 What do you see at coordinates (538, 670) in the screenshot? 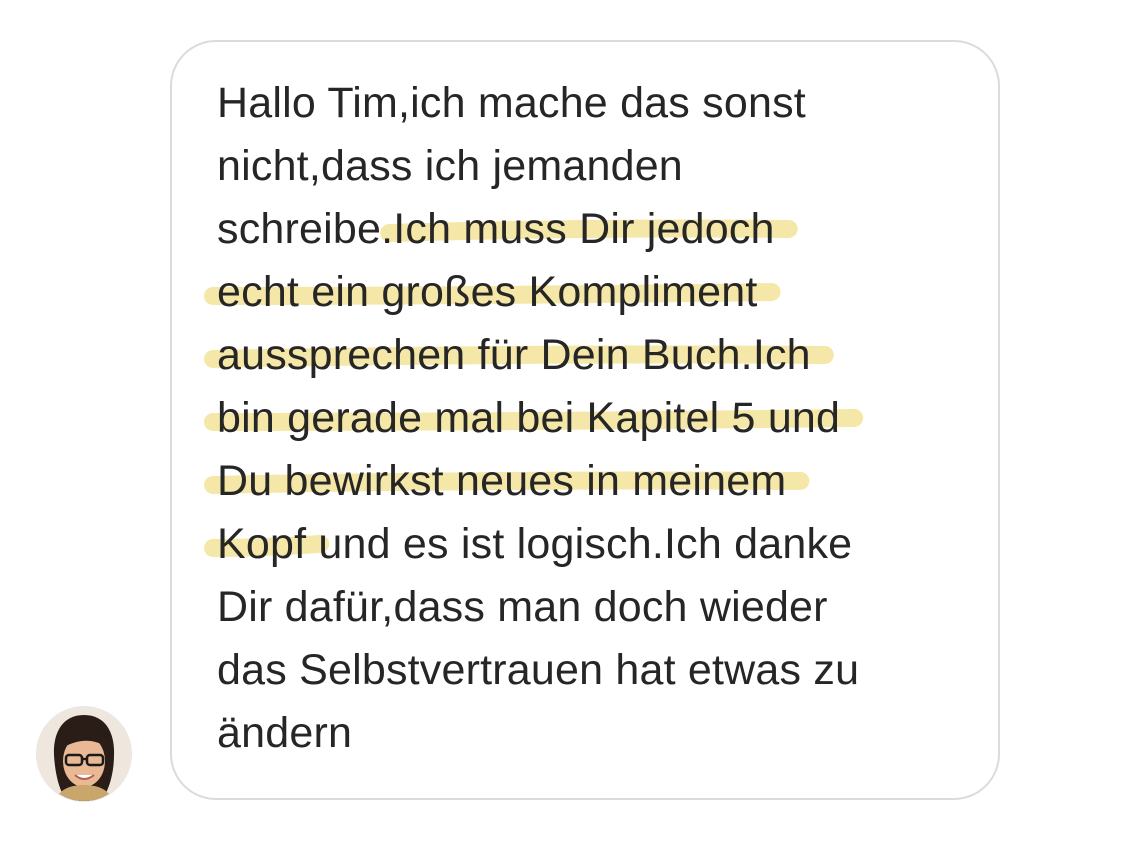
I see `message-line: das Selbstvertrauen hat etwas zu` at bounding box center [538, 670].